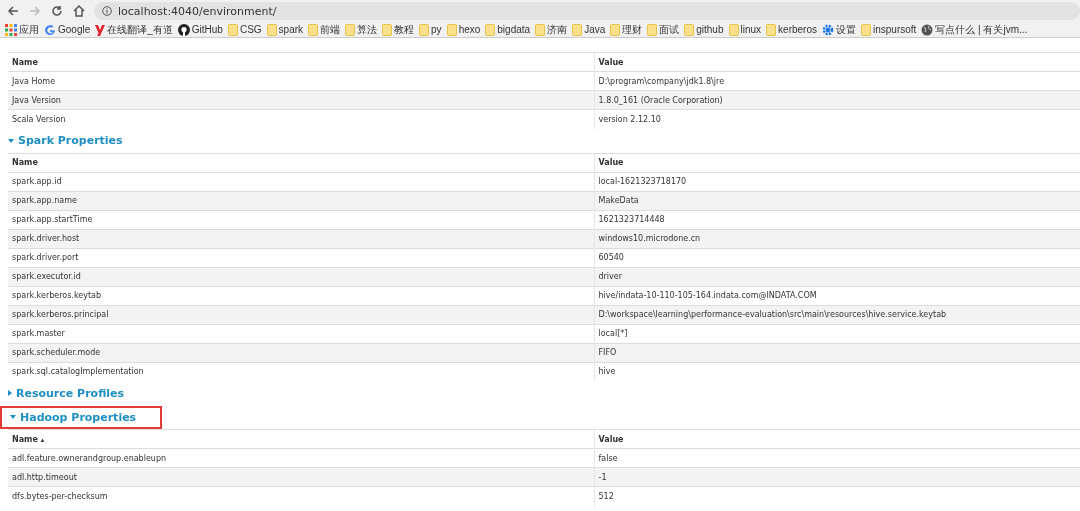  I want to click on table-cell: spark.executor.id, so click(301, 276).